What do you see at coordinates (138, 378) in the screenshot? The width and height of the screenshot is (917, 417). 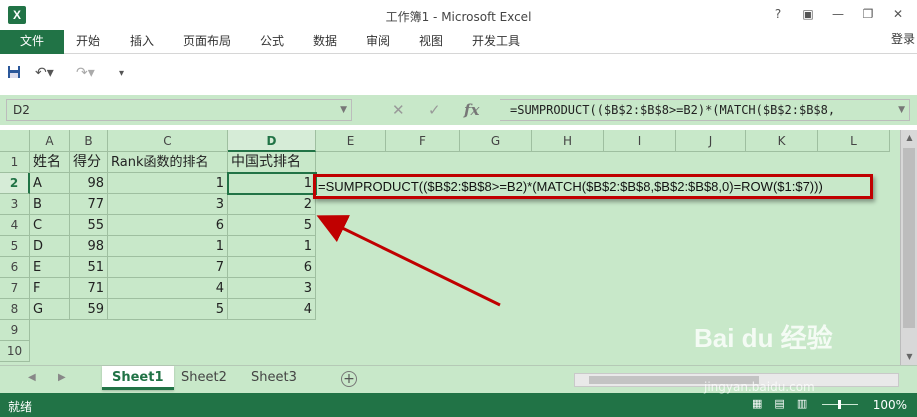 I see `sheet-tab-active: Sheet1` at bounding box center [138, 378].